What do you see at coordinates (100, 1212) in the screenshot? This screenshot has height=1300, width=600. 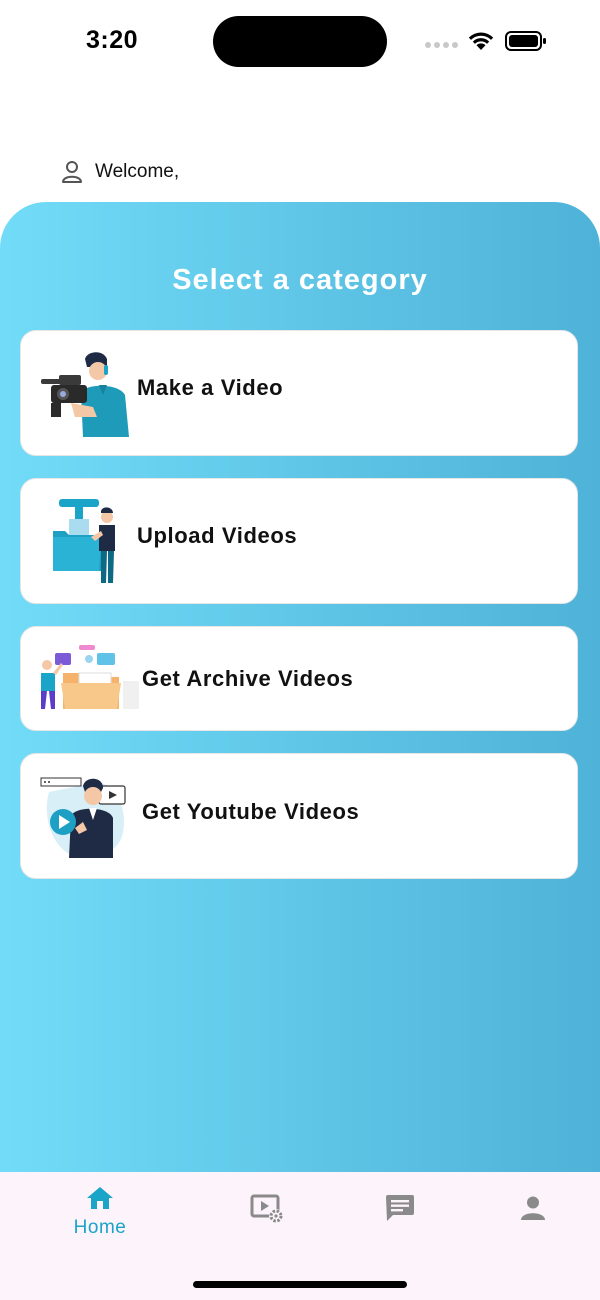 I see `nav-item-home: Home` at bounding box center [100, 1212].